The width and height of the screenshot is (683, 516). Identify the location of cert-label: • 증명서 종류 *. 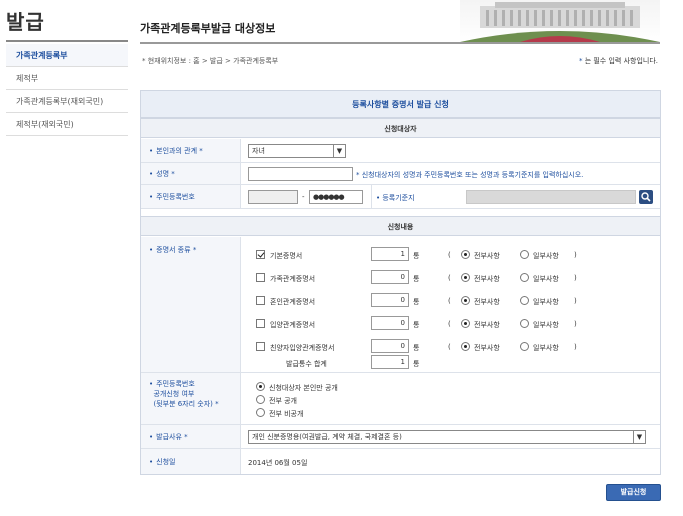
(191, 304).